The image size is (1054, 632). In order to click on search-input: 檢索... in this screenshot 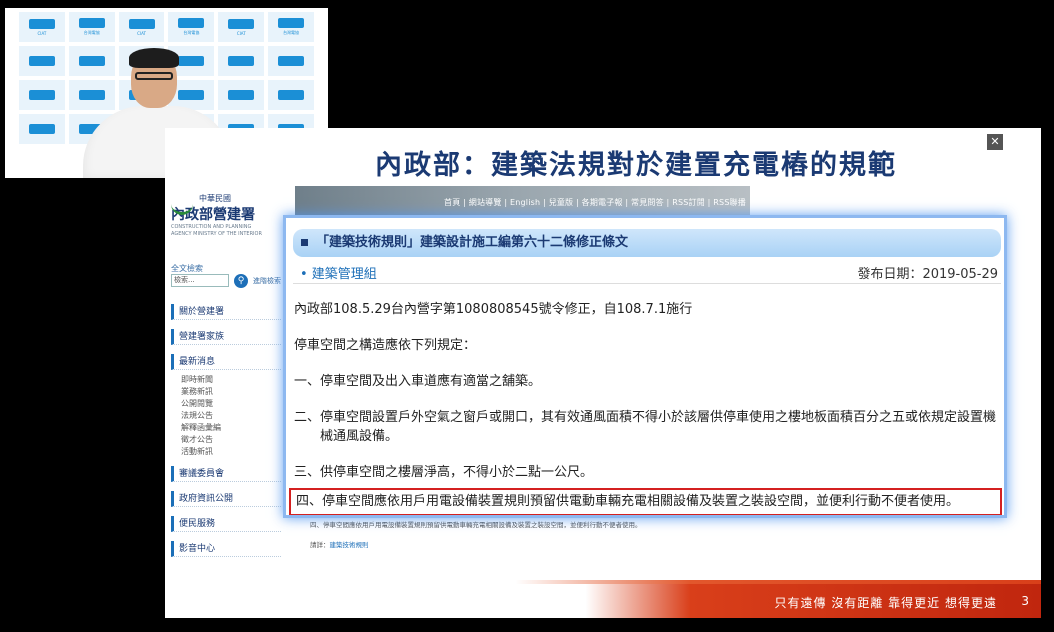, I will do `click(200, 280)`.